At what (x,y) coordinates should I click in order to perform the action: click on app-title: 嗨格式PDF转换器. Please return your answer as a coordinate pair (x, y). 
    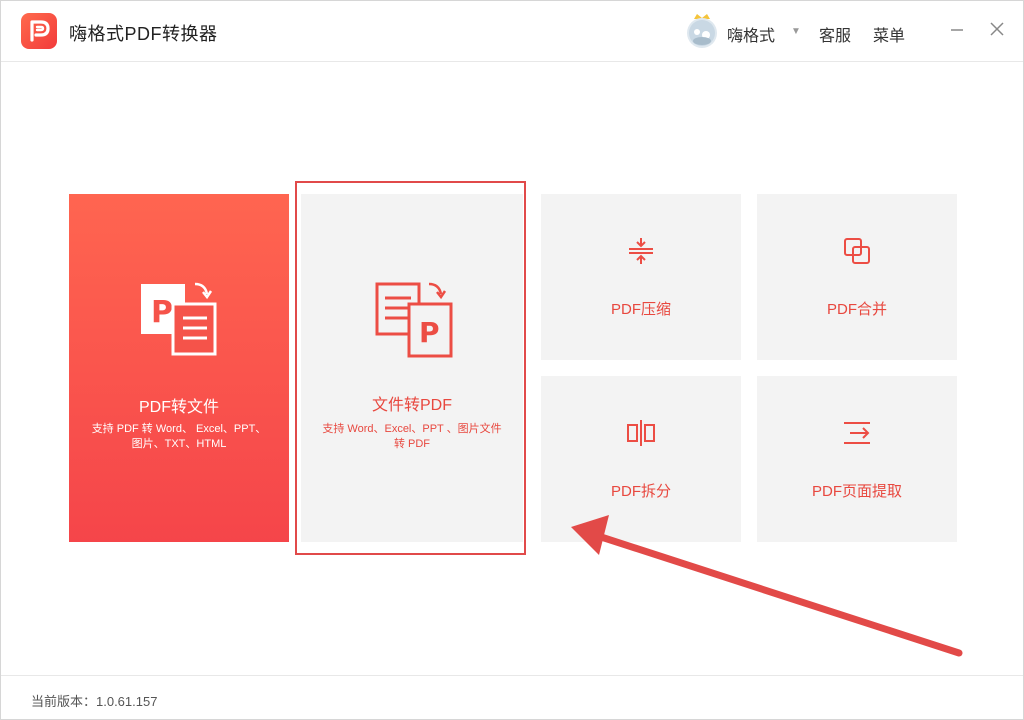
    Looking at the image, I should click on (143, 34).